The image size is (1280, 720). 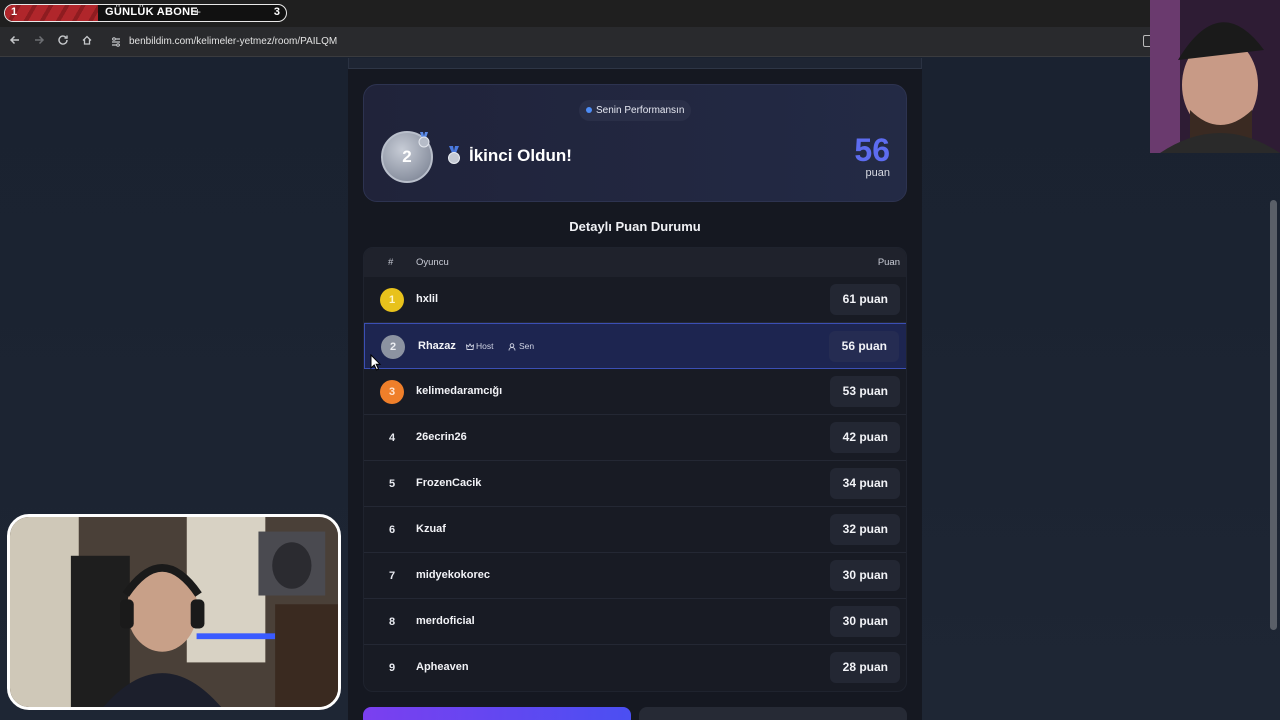 I want to click on back-icon, so click(x=15, y=42).